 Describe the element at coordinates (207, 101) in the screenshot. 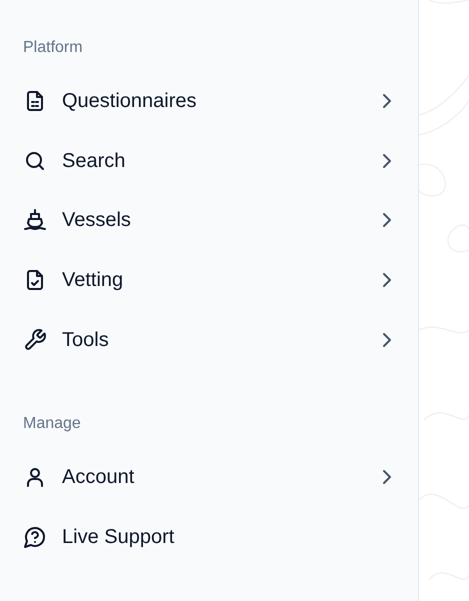

I see `nav-item: Questionnaires` at that location.